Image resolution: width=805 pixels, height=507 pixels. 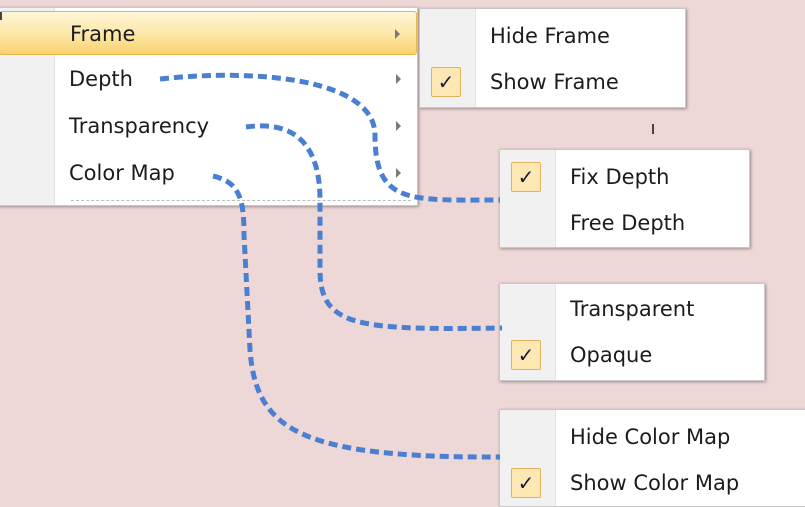 I want to click on connector-transparency, so click(x=374, y=227).